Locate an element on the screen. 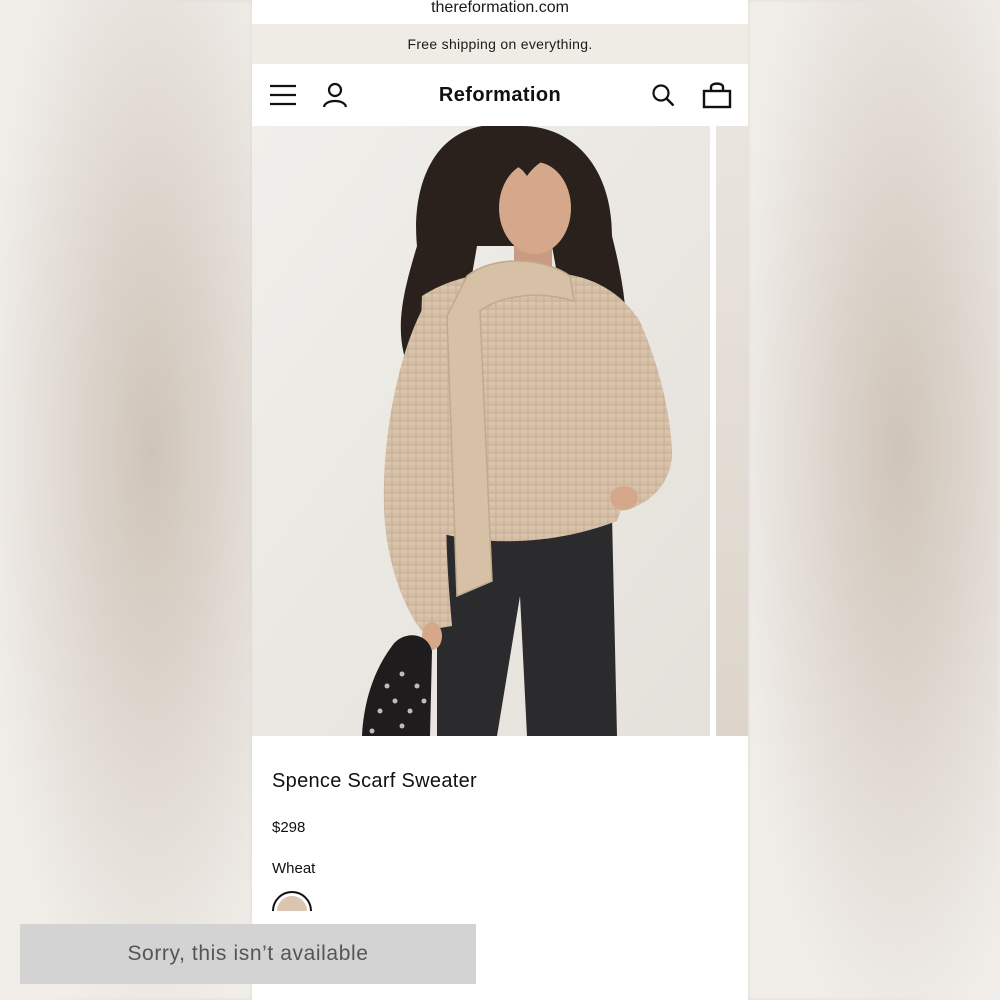  bag-icon is located at coordinates (717, 95).